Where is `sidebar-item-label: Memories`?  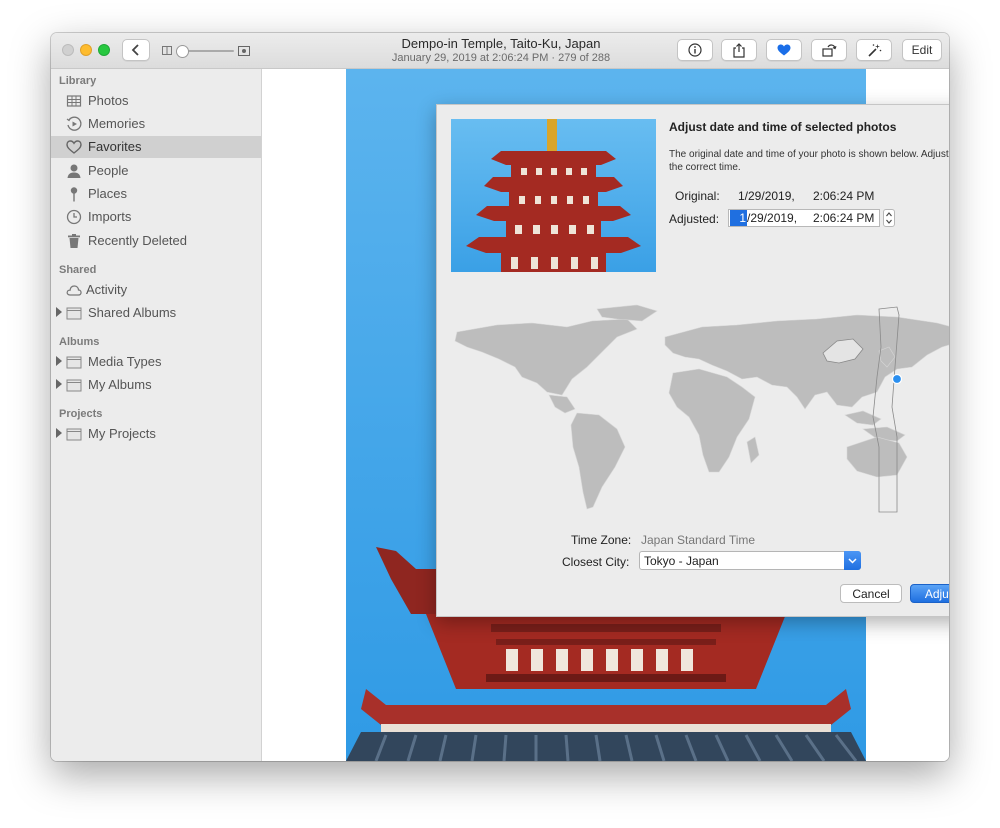 sidebar-item-label: Memories is located at coordinates (117, 123).